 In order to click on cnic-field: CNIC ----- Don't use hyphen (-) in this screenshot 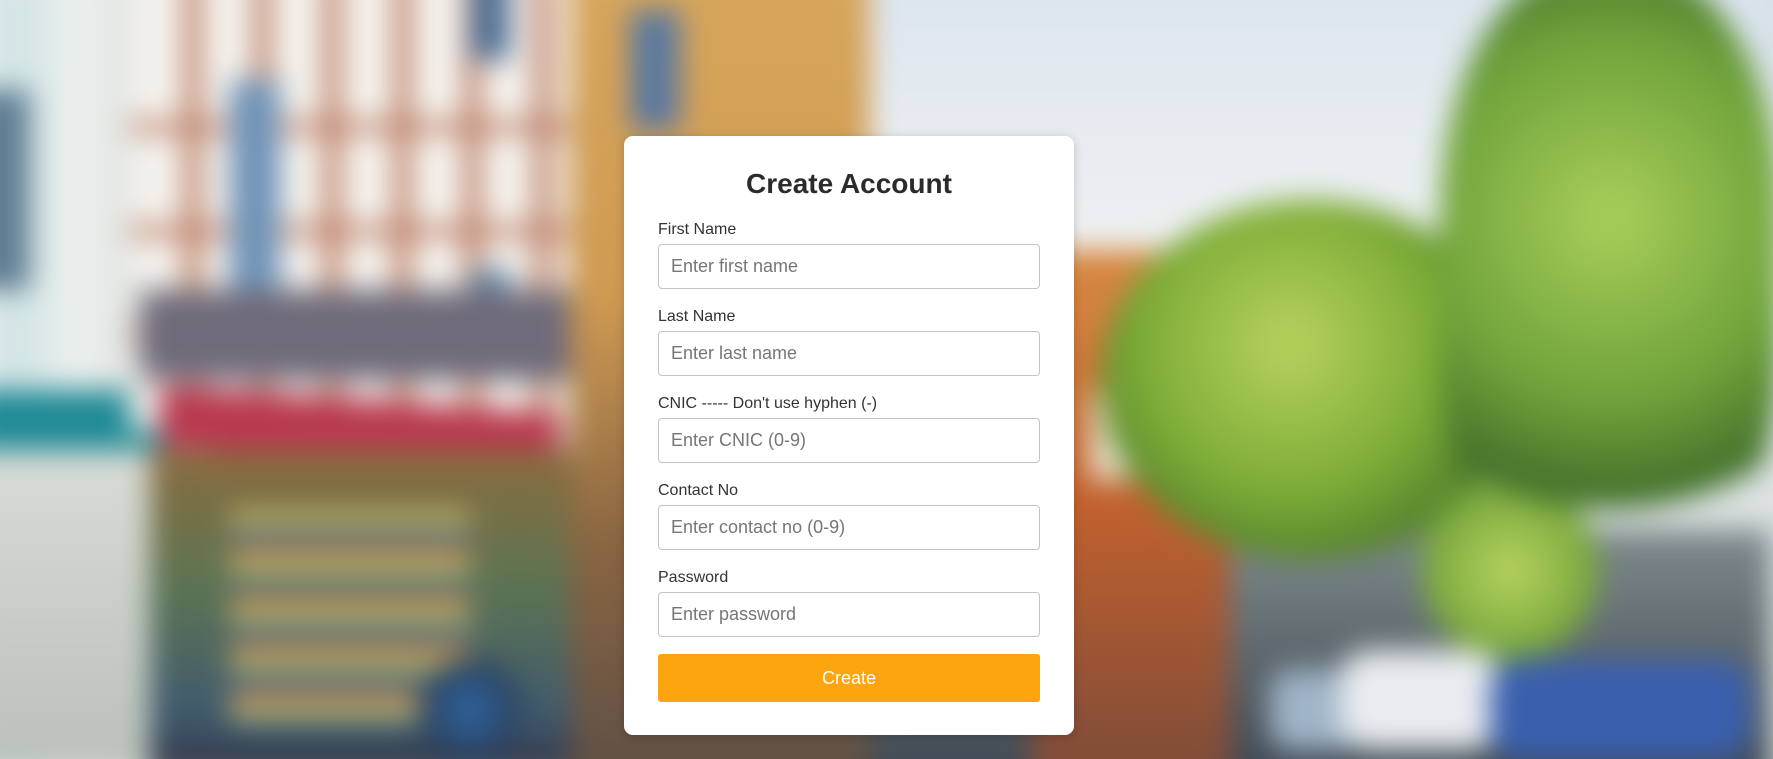, I will do `click(849, 428)`.